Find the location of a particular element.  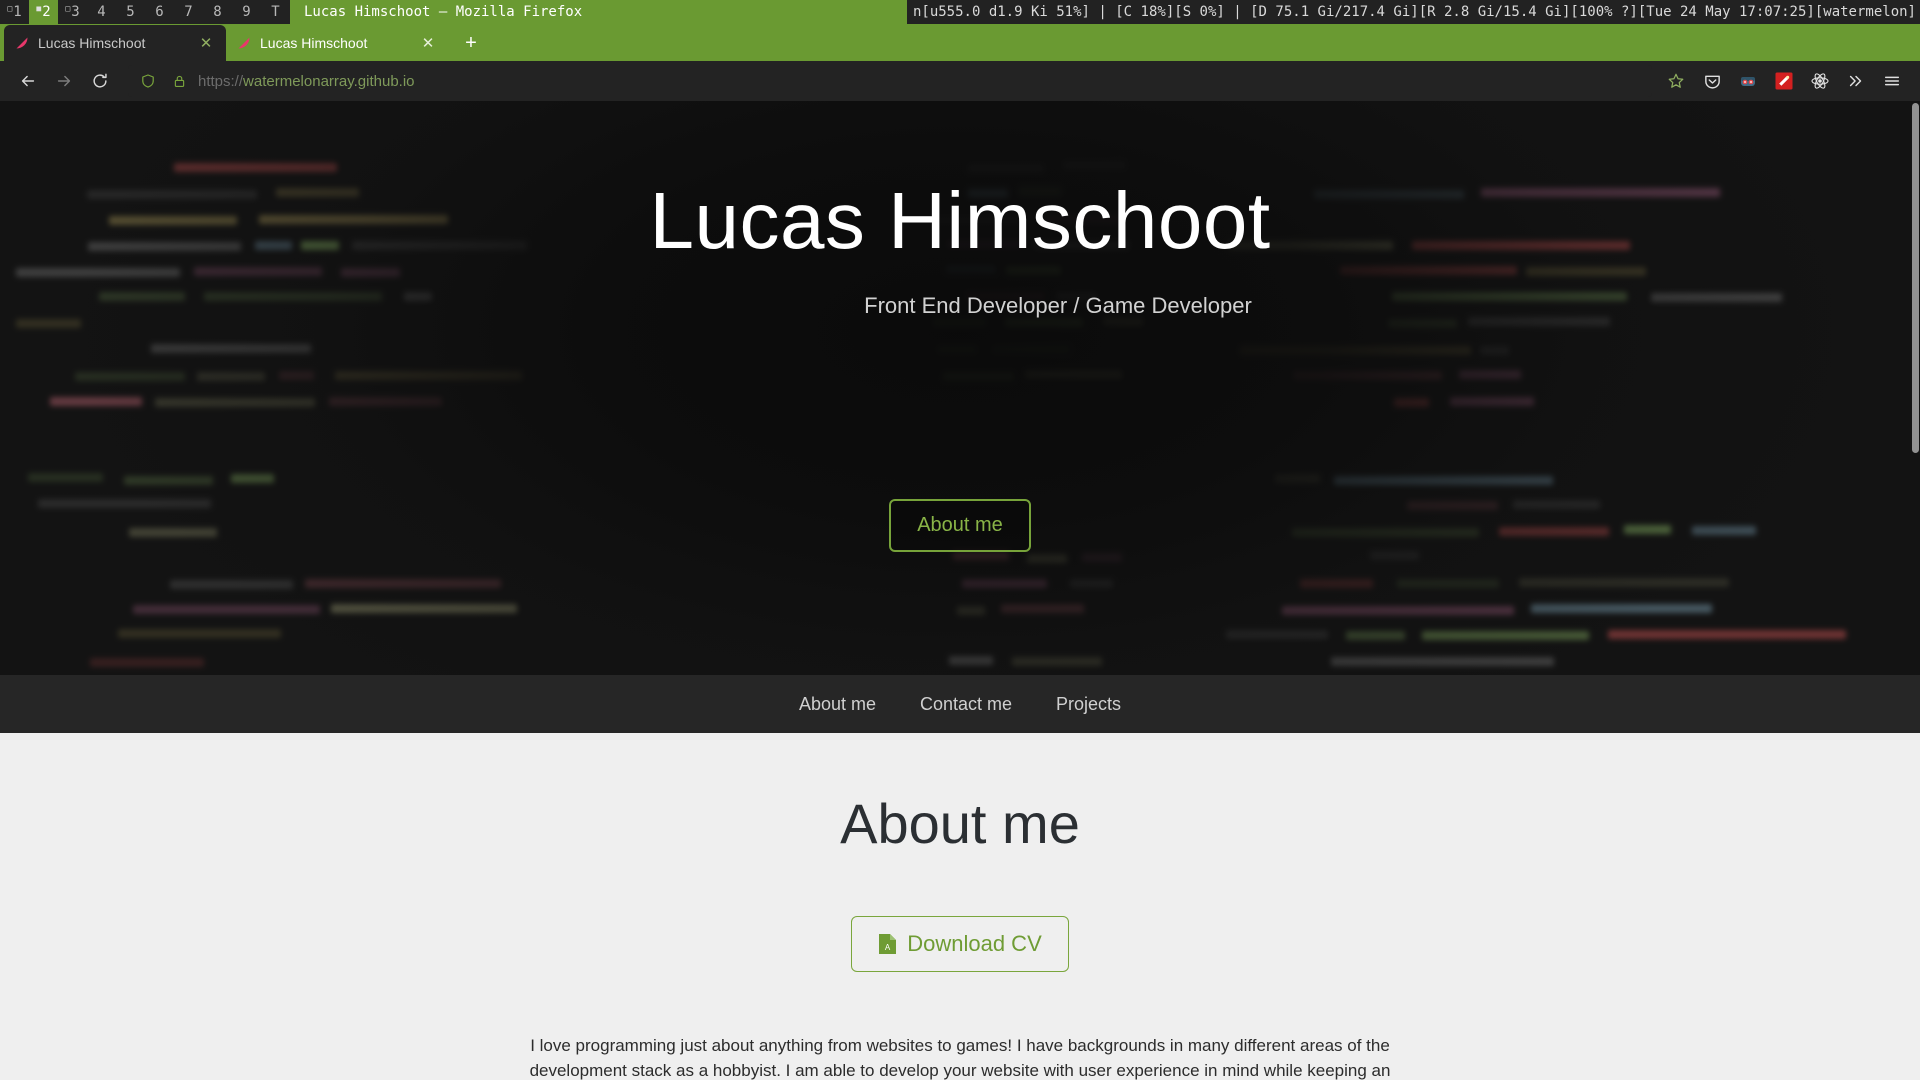

navigation-toolbar: https://watermelonarray.github.io is located at coordinates (960, 81).